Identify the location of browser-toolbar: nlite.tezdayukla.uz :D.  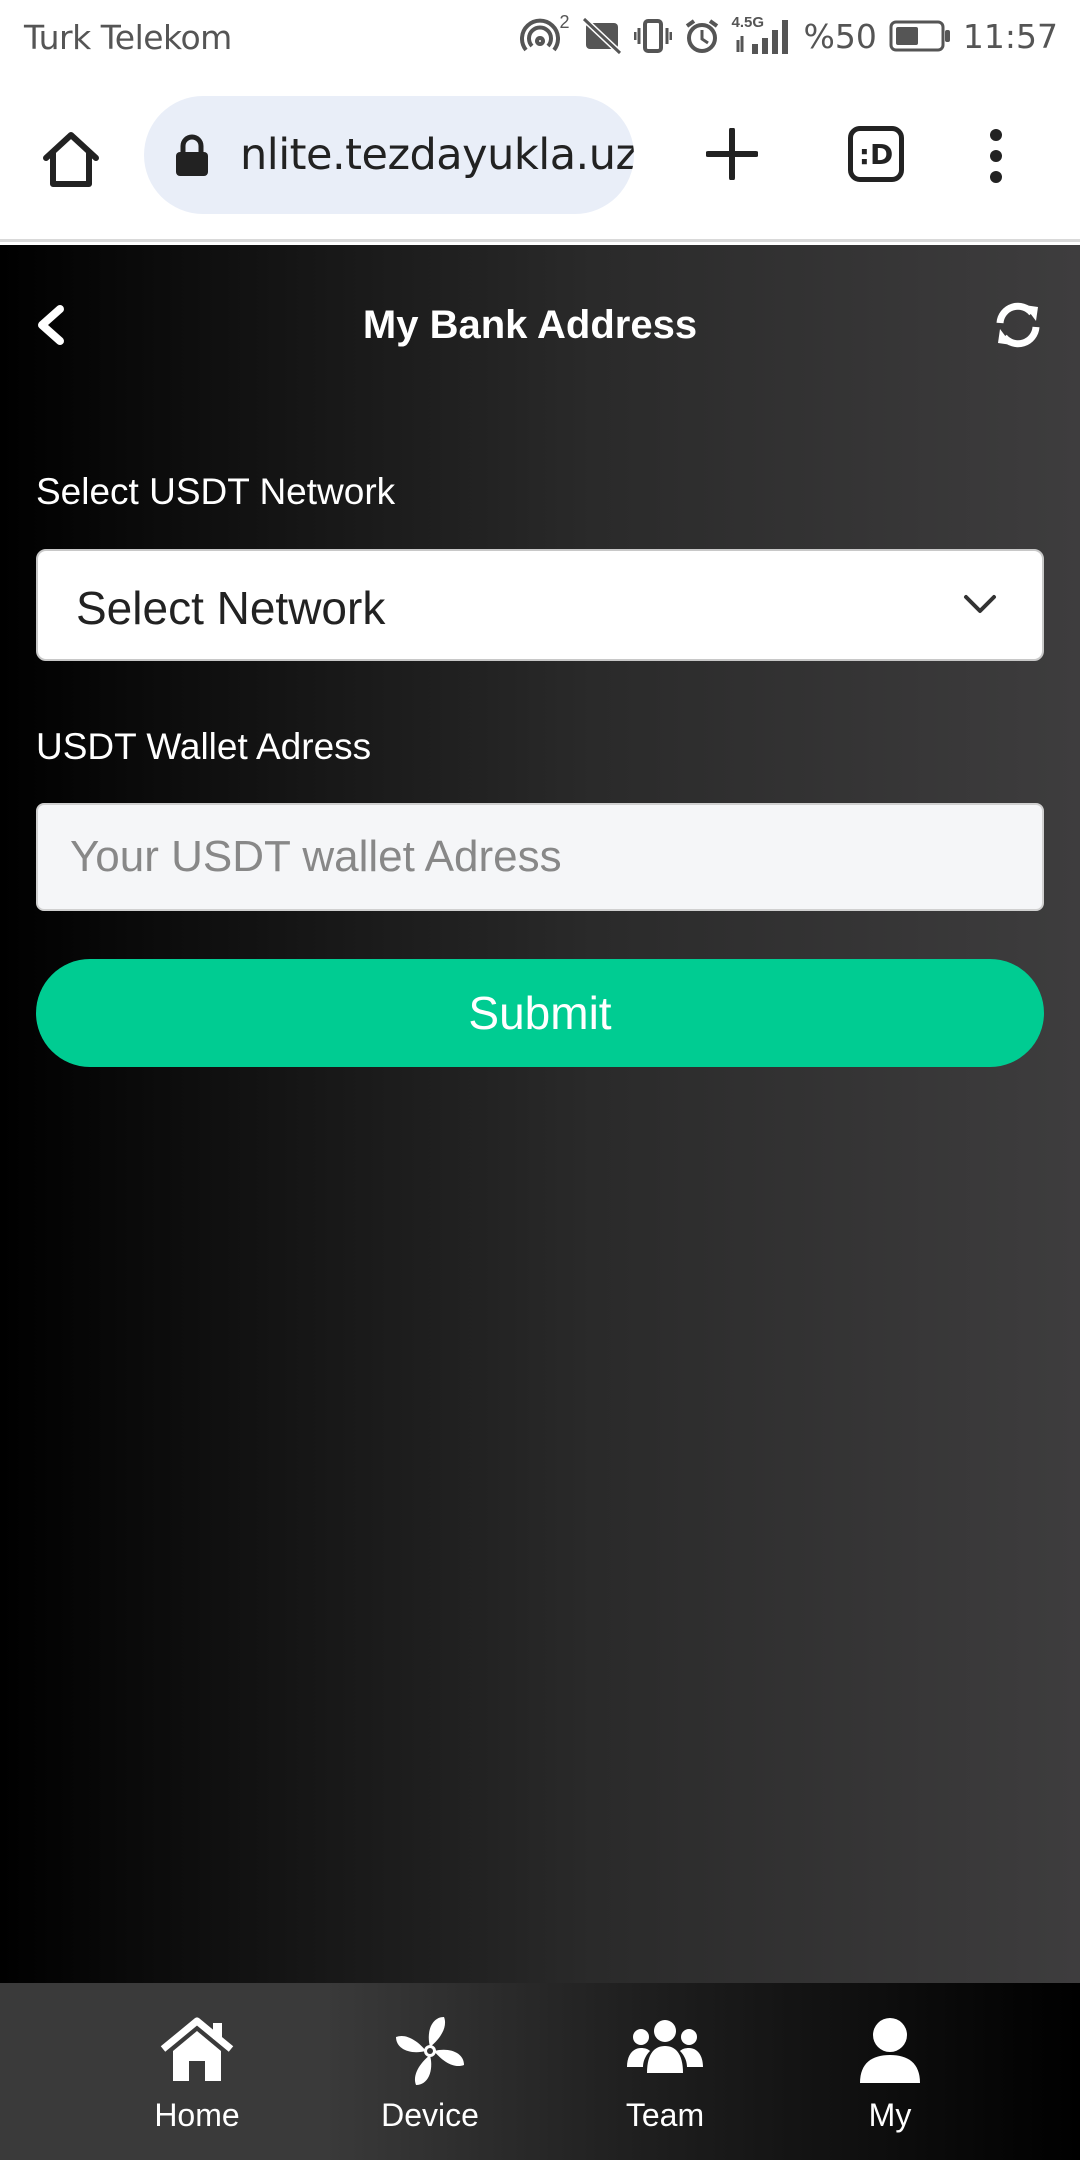
(540, 159).